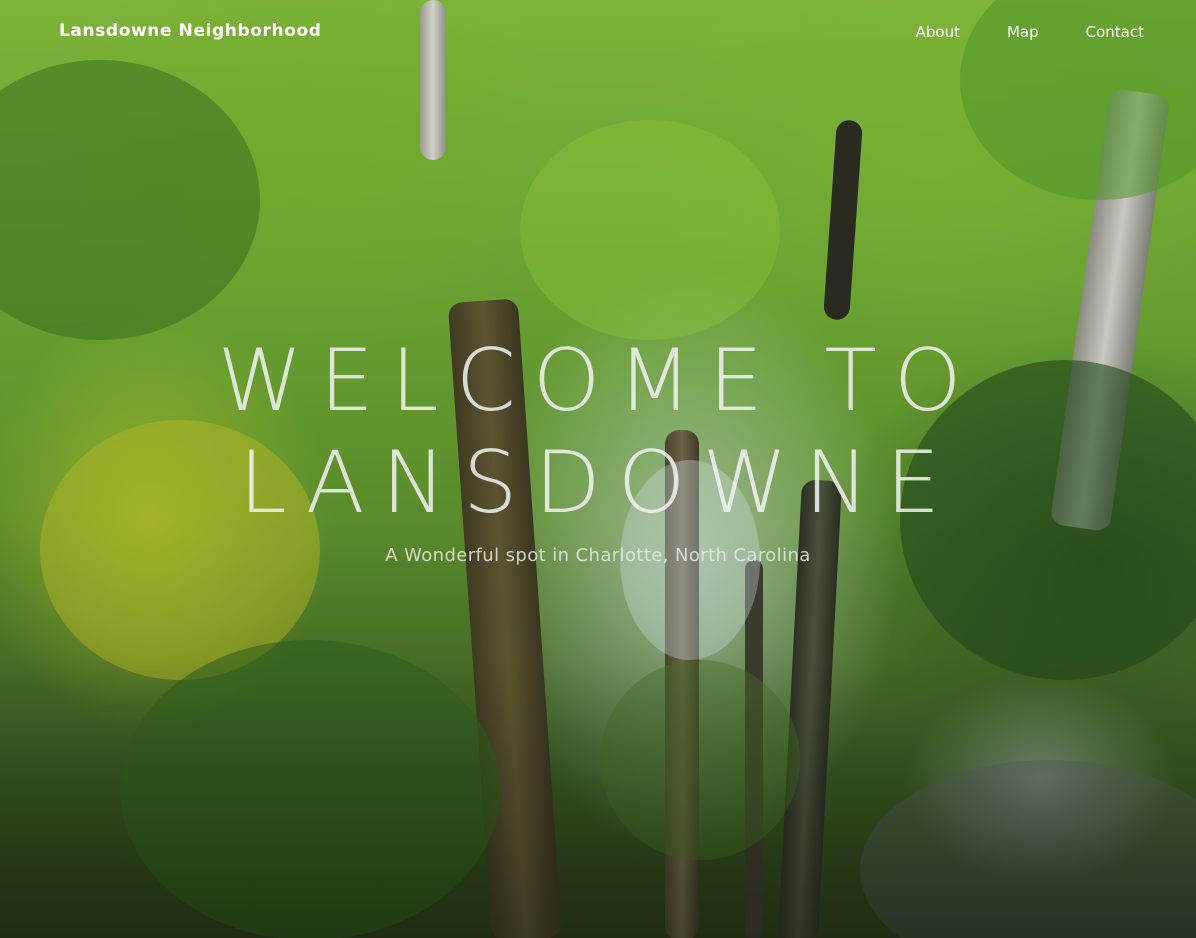  I want to click on nav-link-map: Map, so click(1023, 32).